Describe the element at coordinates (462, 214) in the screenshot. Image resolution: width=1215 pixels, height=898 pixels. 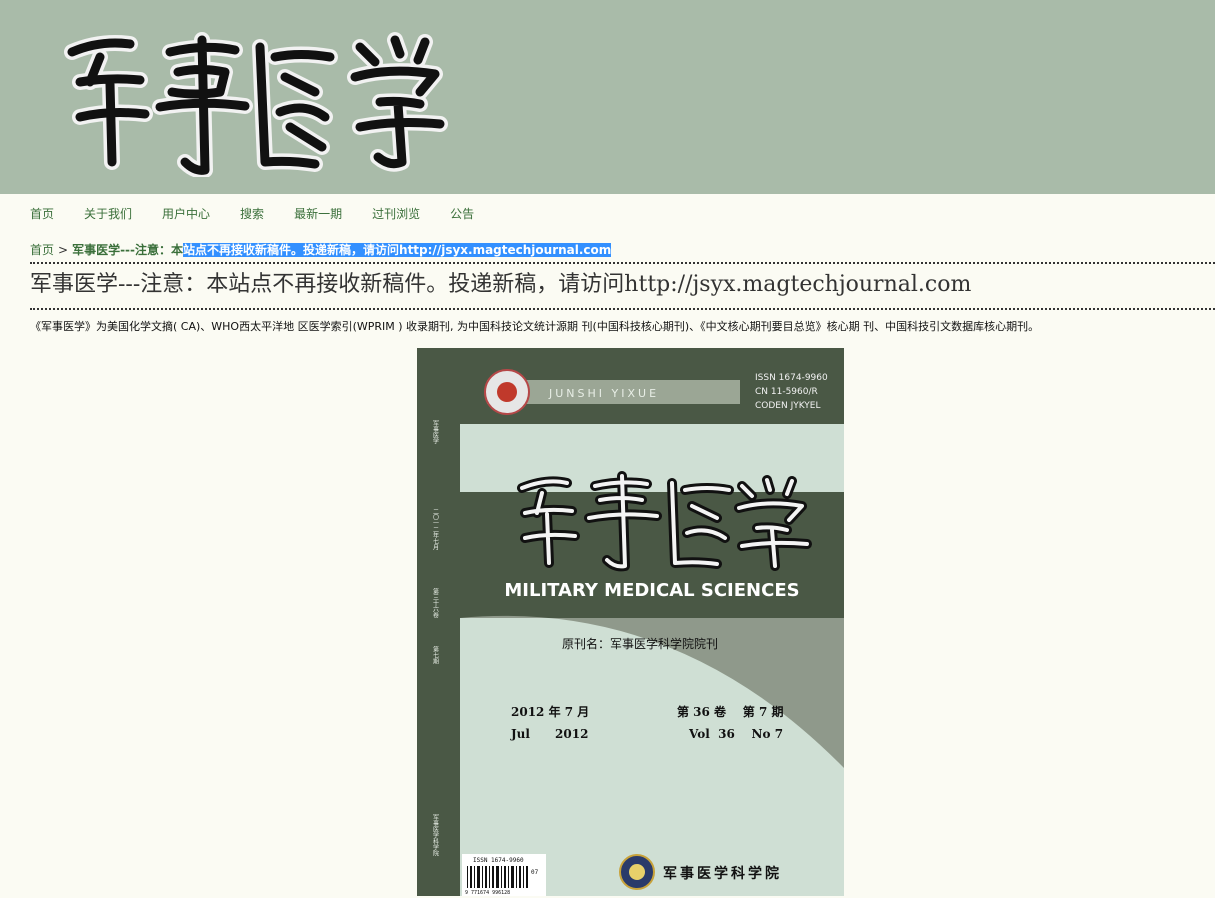
I see `nav-announcements: 公告` at that location.